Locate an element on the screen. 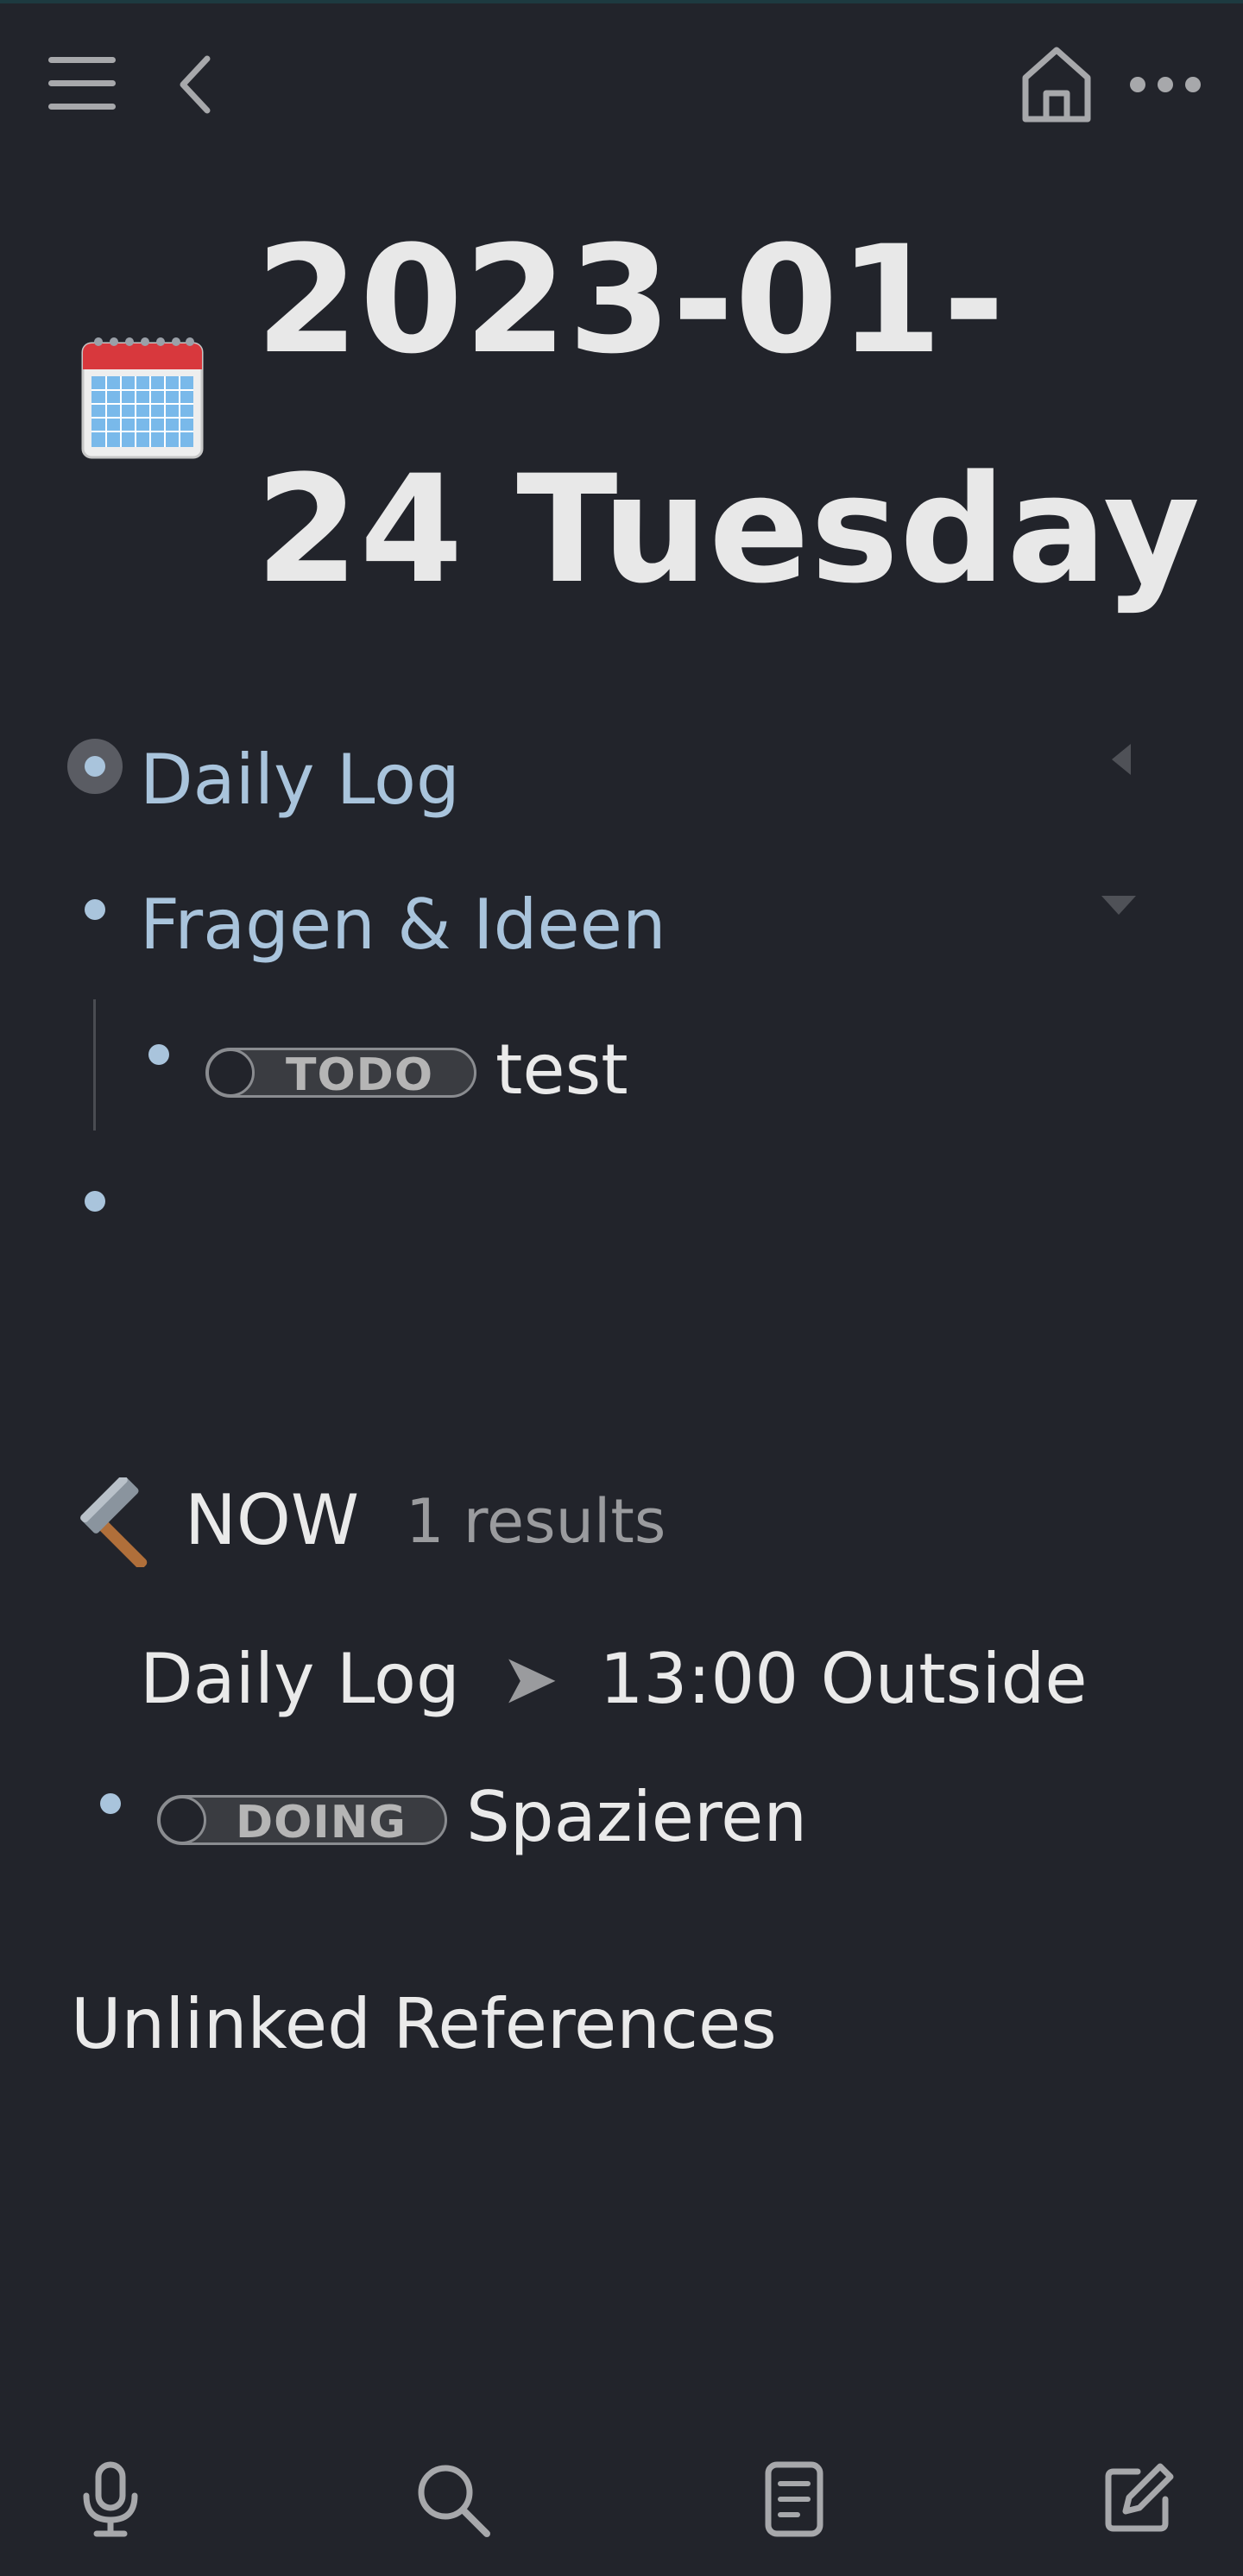  breadcrumb-parent: Daily Log is located at coordinates (300, 1679).